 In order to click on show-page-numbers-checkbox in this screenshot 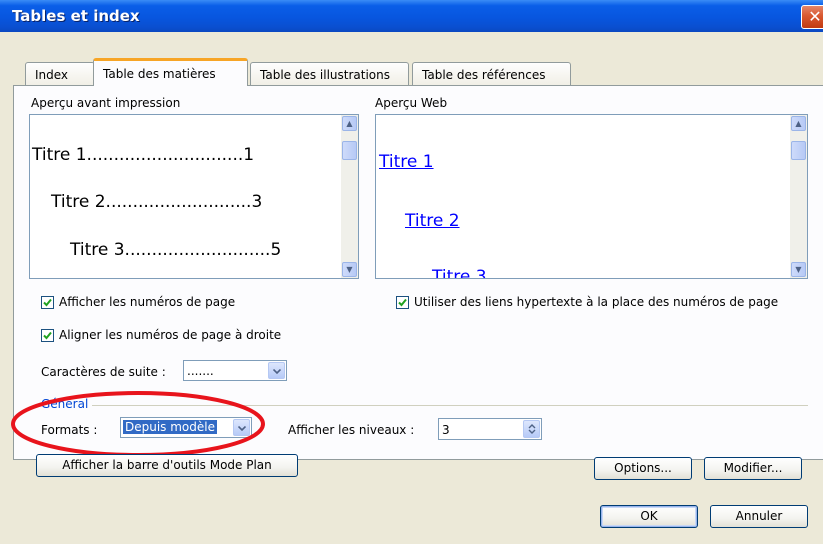, I will do `click(47, 302)`.